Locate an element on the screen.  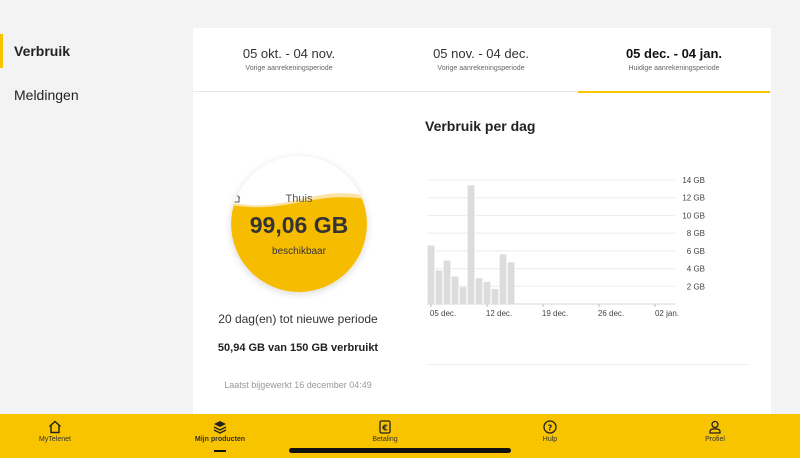
nav-mijn-producten: Mijn producten is located at coordinates (220, 431).